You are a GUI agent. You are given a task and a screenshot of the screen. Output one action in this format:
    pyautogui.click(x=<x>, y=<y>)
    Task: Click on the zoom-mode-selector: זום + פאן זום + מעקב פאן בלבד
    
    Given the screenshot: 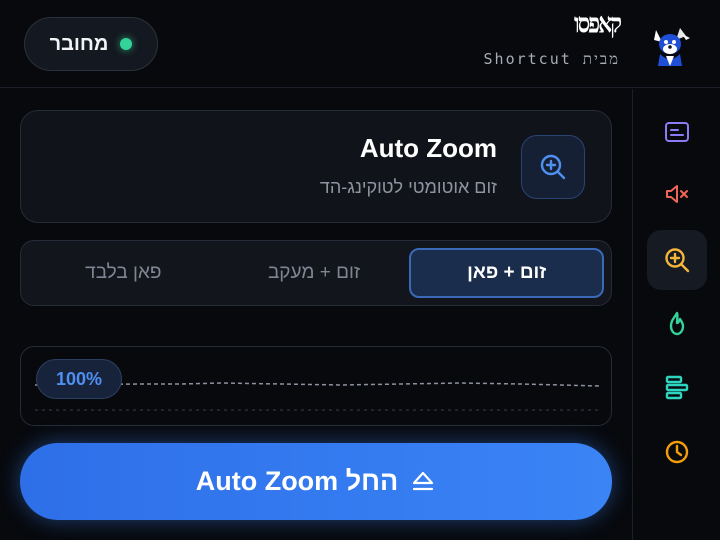 What is the action you would take?
    pyautogui.click(x=316, y=273)
    